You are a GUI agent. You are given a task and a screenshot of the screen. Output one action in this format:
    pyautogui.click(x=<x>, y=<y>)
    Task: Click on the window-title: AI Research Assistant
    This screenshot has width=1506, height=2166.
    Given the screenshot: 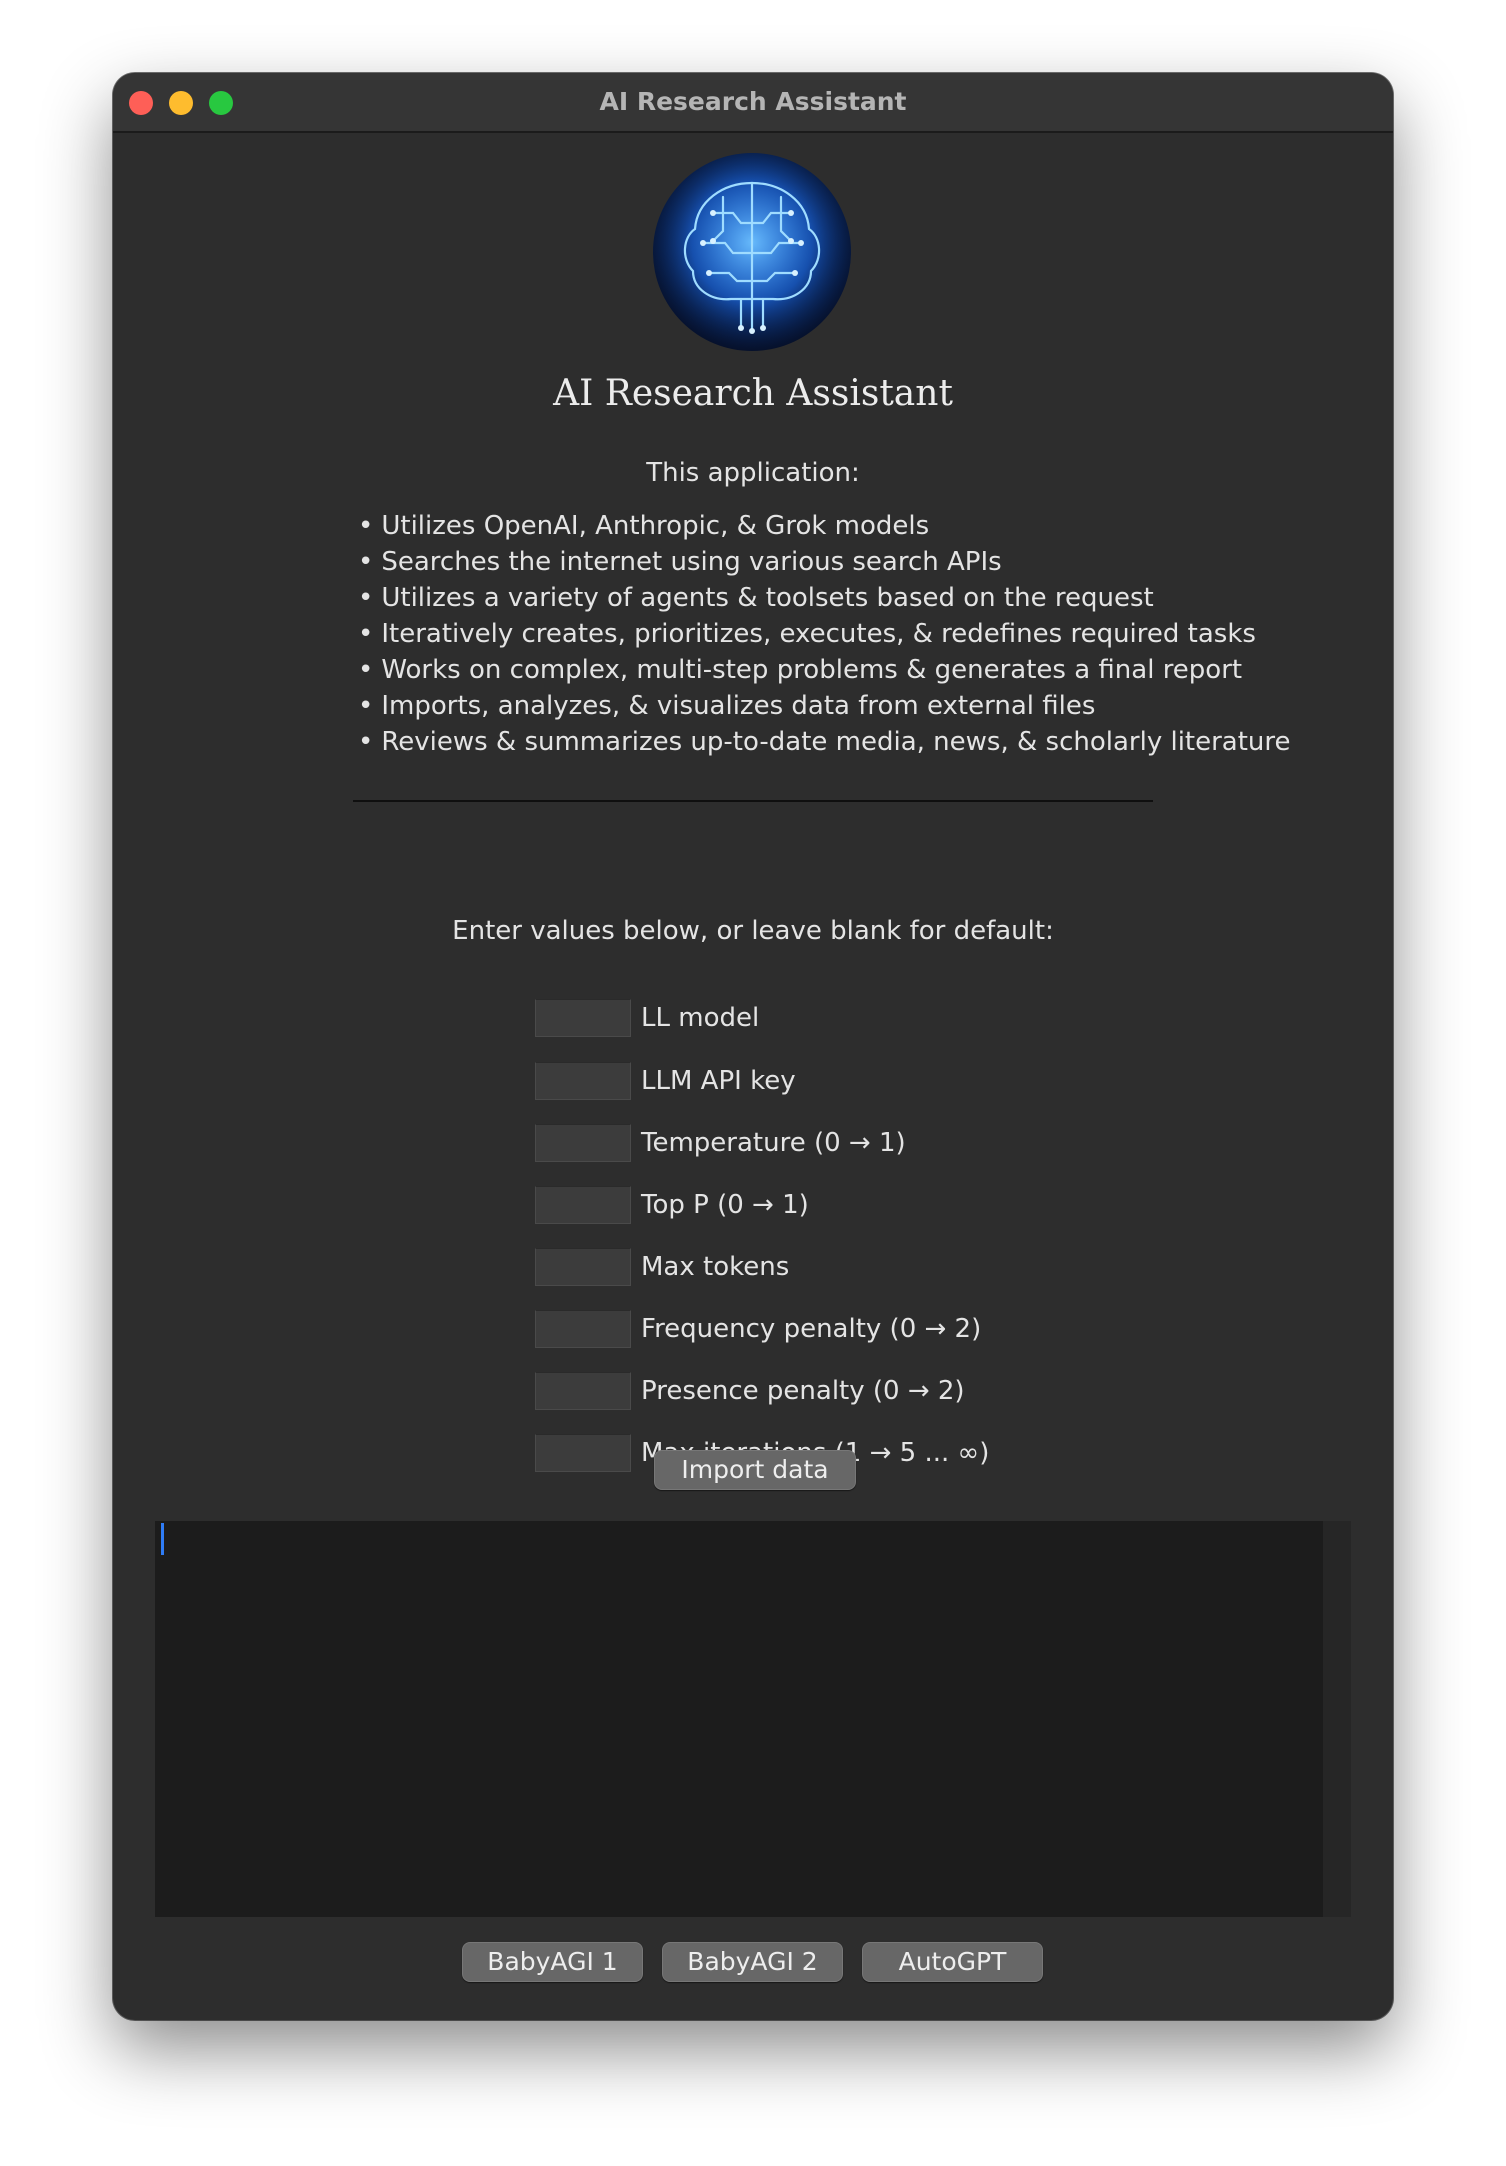 What is the action you would take?
    pyautogui.click(x=753, y=101)
    